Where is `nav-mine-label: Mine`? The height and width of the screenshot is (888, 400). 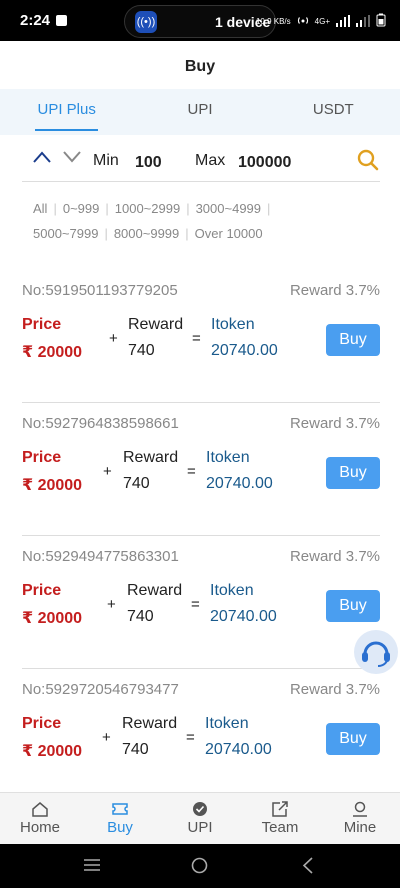 nav-mine-label: Mine is located at coordinates (360, 827).